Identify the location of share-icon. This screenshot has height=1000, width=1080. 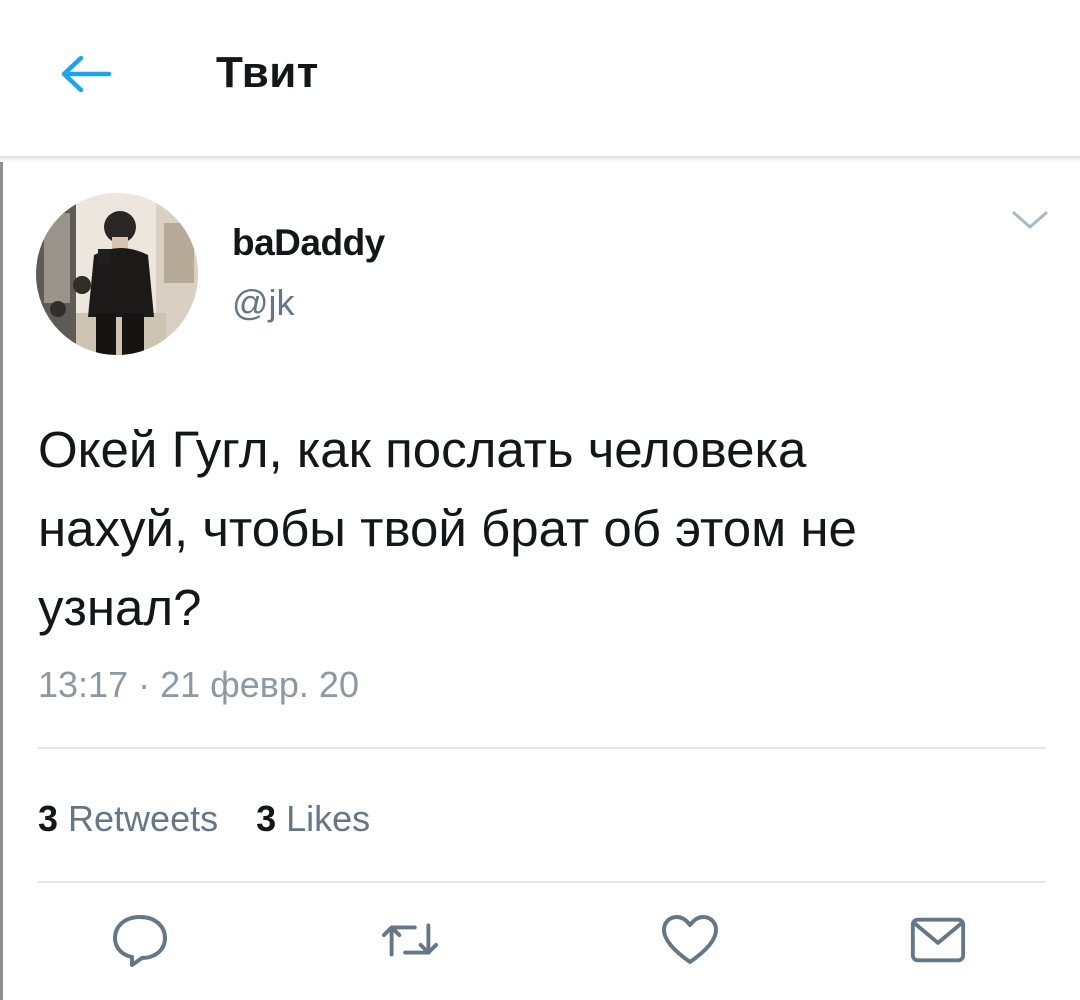
(938, 940).